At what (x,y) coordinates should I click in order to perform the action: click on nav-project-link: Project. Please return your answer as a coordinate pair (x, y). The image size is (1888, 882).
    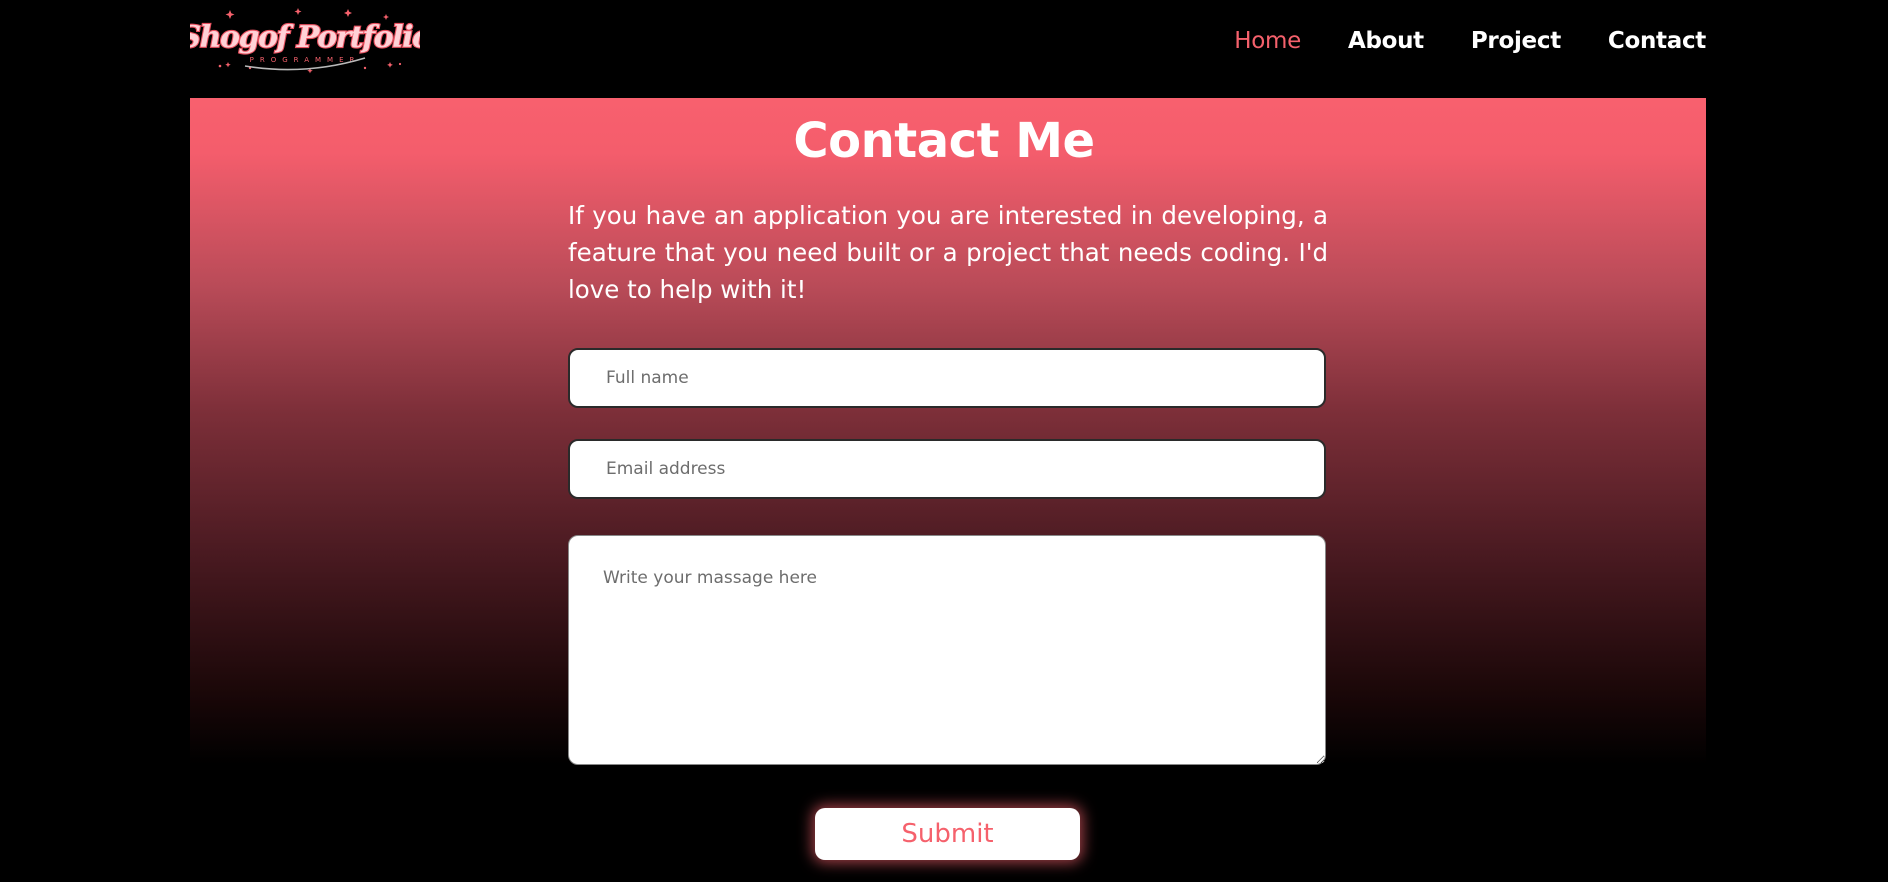
    Looking at the image, I should click on (1516, 41).